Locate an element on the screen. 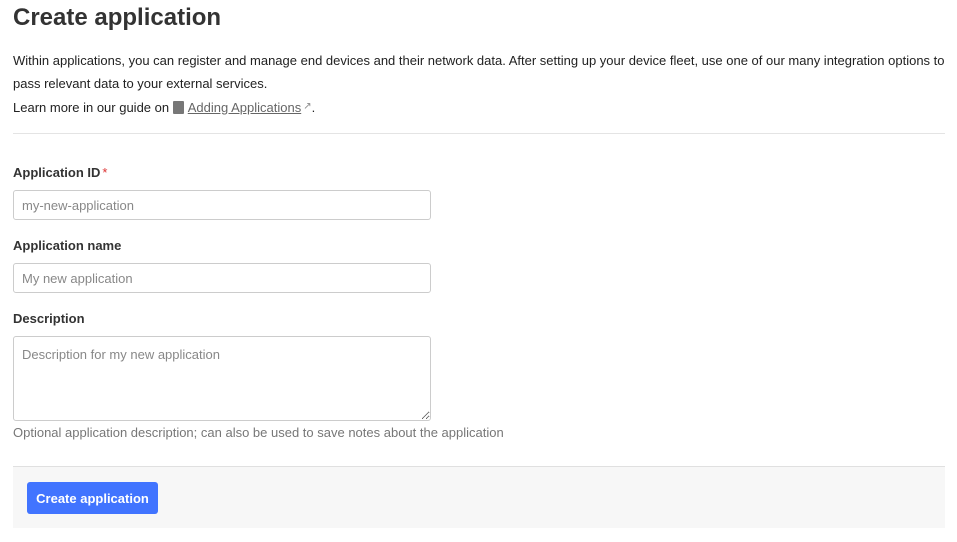  book-icon is located at coordinates (178, 107).